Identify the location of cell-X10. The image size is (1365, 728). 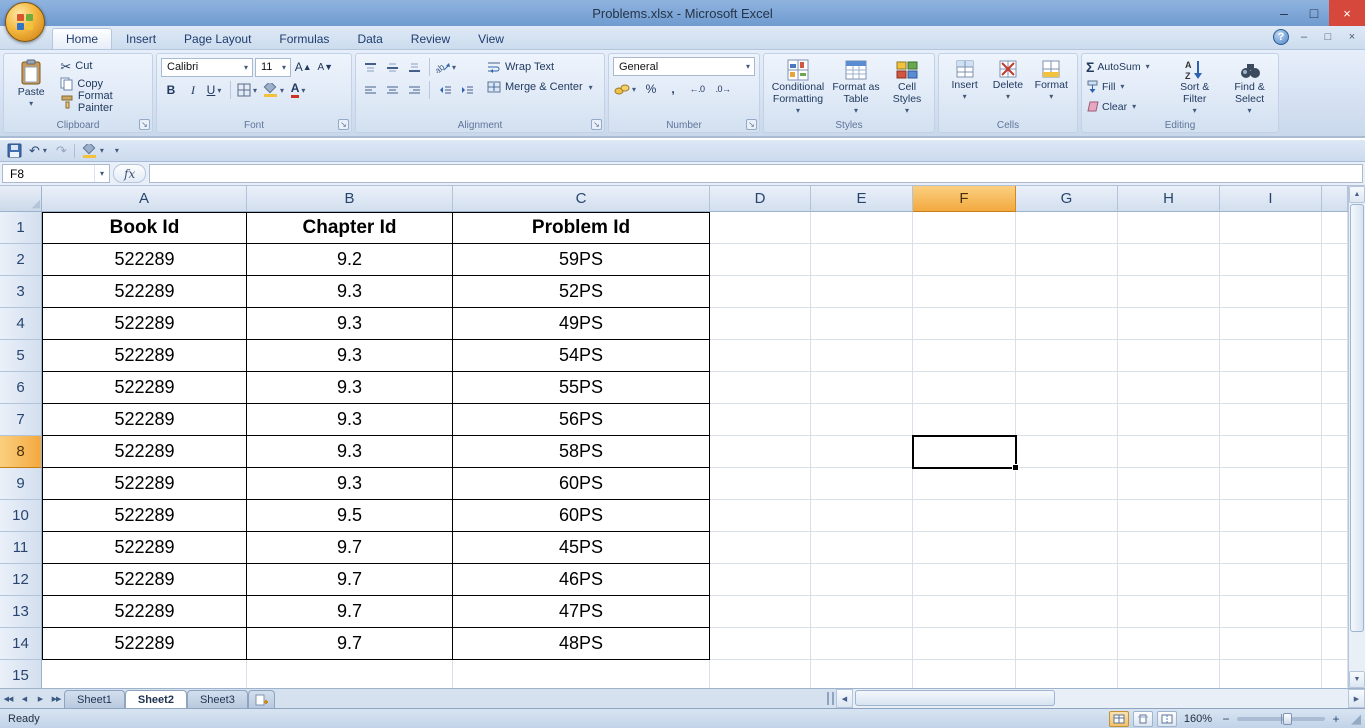
(1335, 516).